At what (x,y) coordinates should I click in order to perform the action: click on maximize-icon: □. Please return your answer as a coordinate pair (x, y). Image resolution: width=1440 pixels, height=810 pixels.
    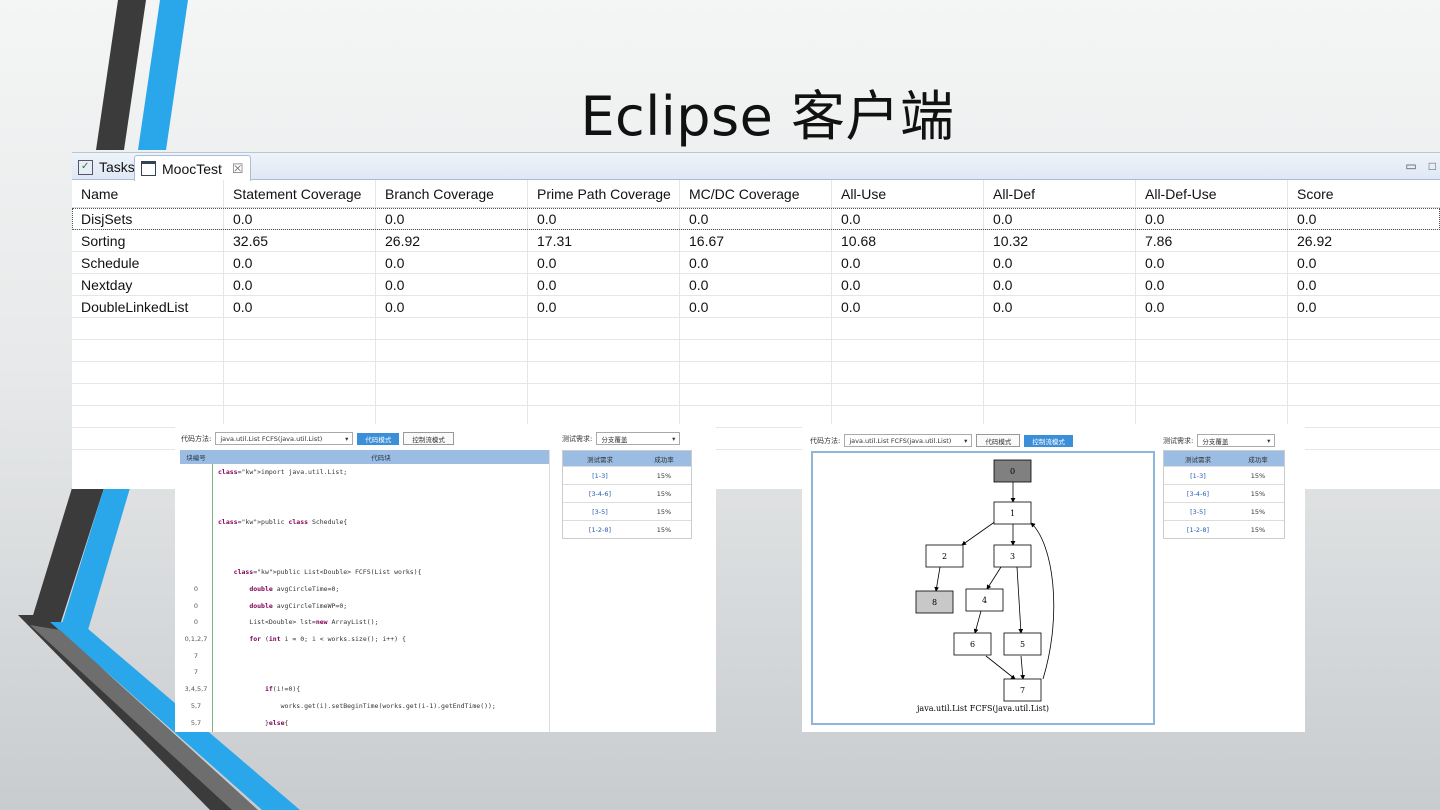
    Looking at the image, I should click on (1432, 166).